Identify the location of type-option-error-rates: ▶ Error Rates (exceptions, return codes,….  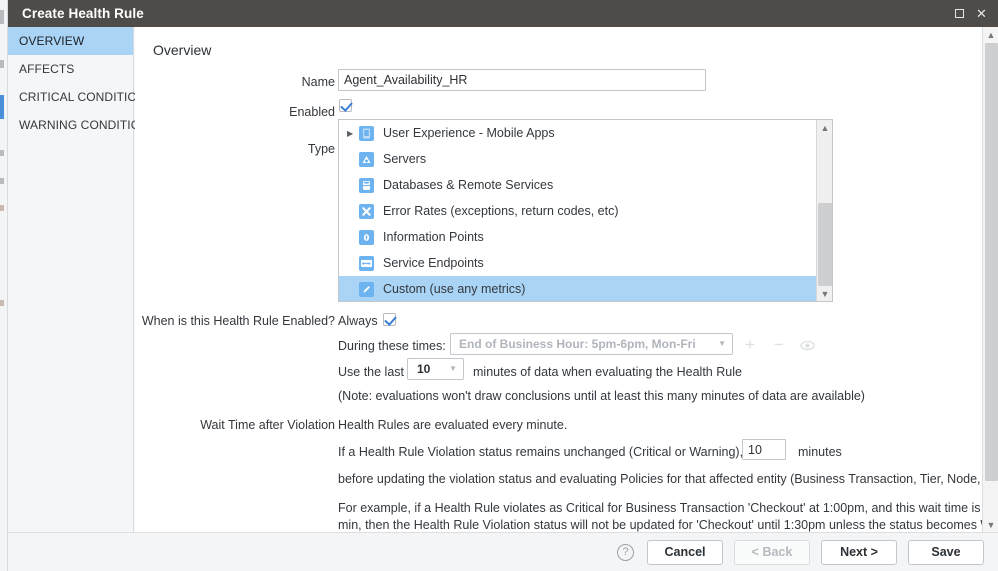
(578, 211).